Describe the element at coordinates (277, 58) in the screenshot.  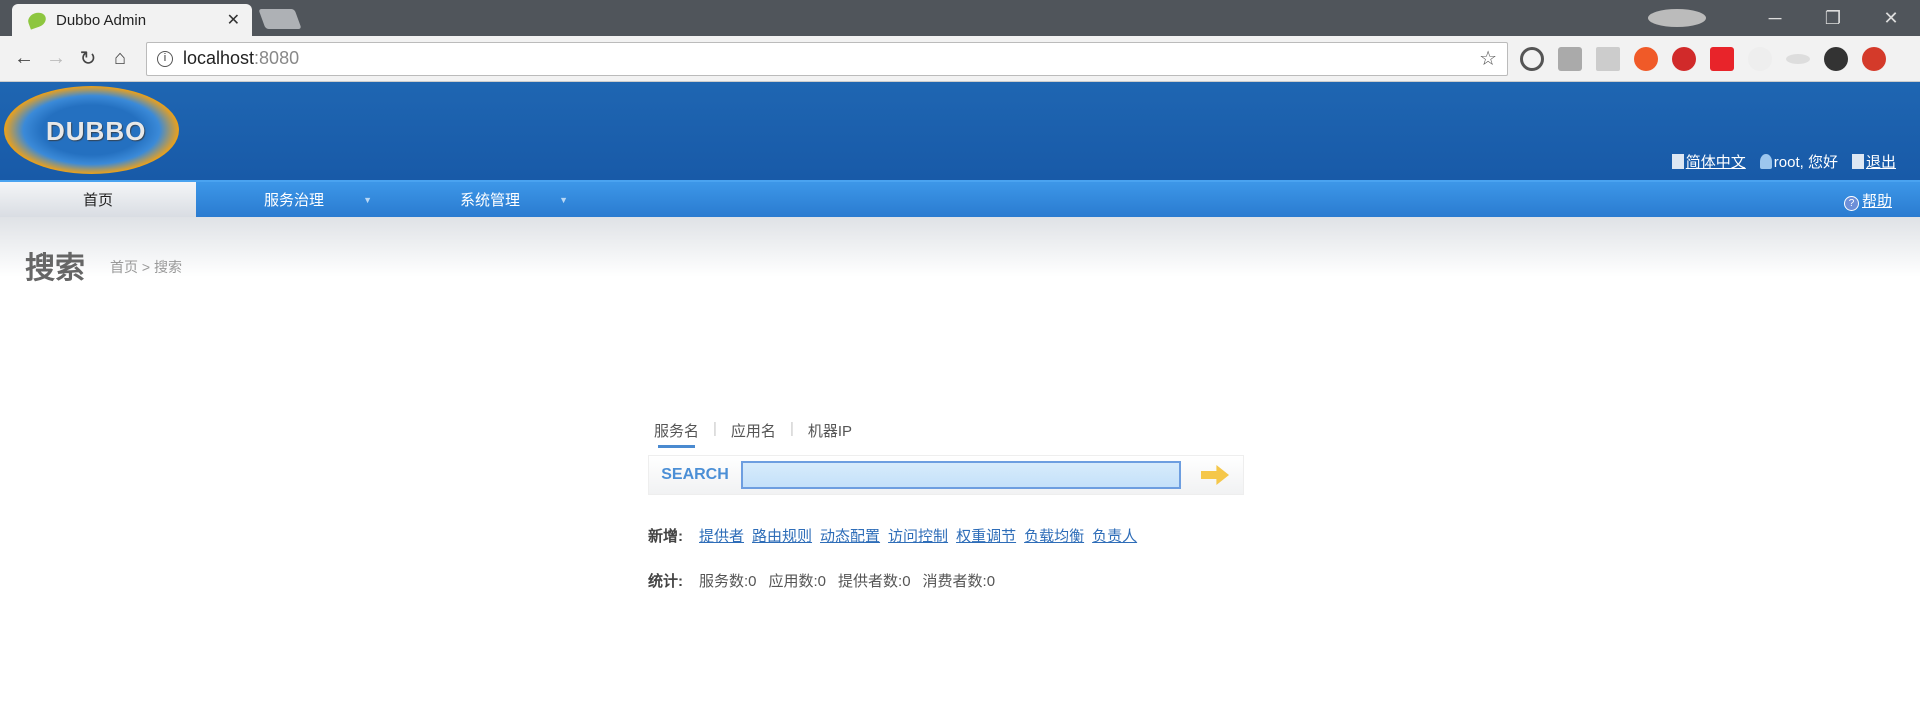
I see `url-port: :8080` at that location.